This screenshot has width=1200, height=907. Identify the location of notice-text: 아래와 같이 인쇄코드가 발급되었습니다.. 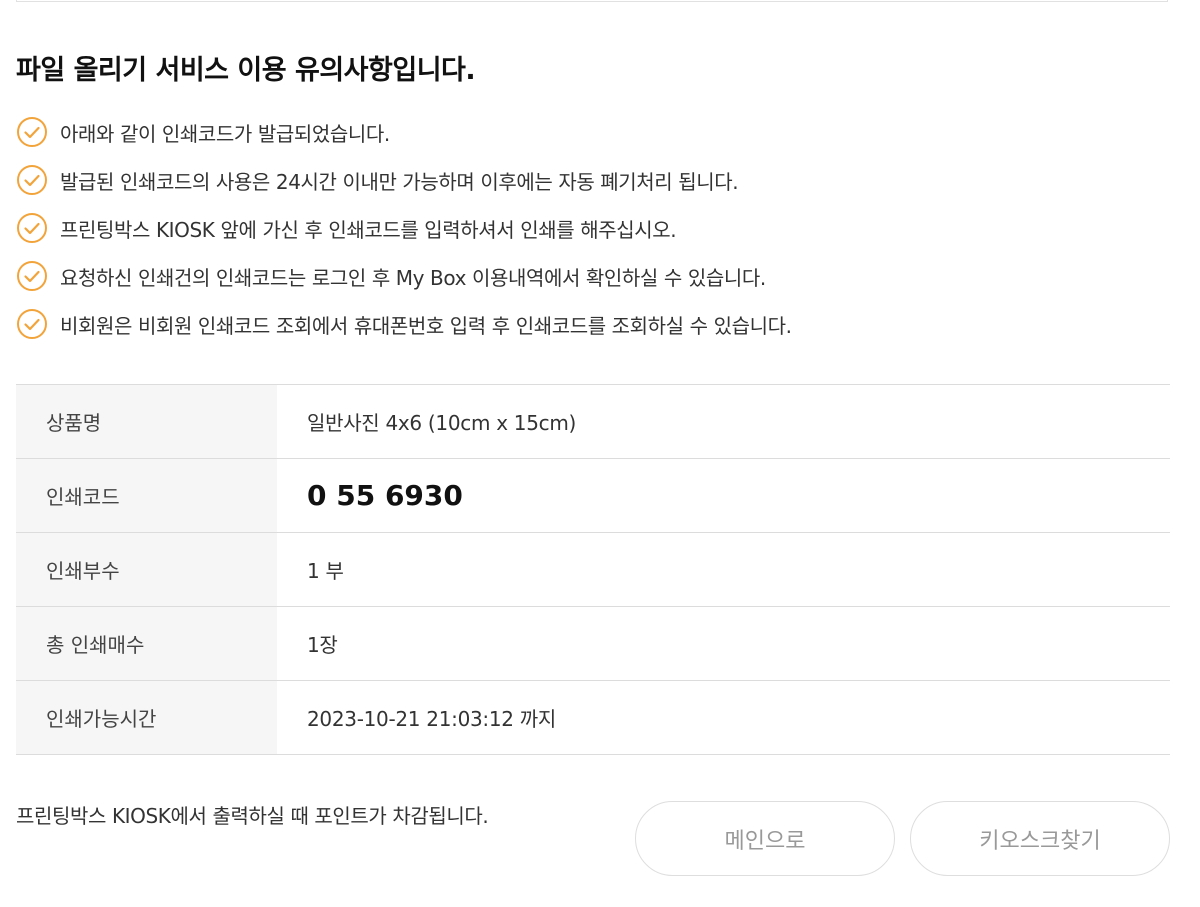
(225, 133).